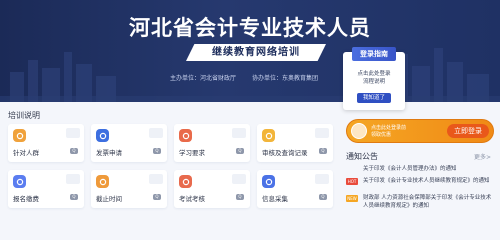 This screenshot has height=240, width=500. Describe the element at coordinates (26, 199) in the screenshot. I see `tile-label: 报名缴费` at that location.